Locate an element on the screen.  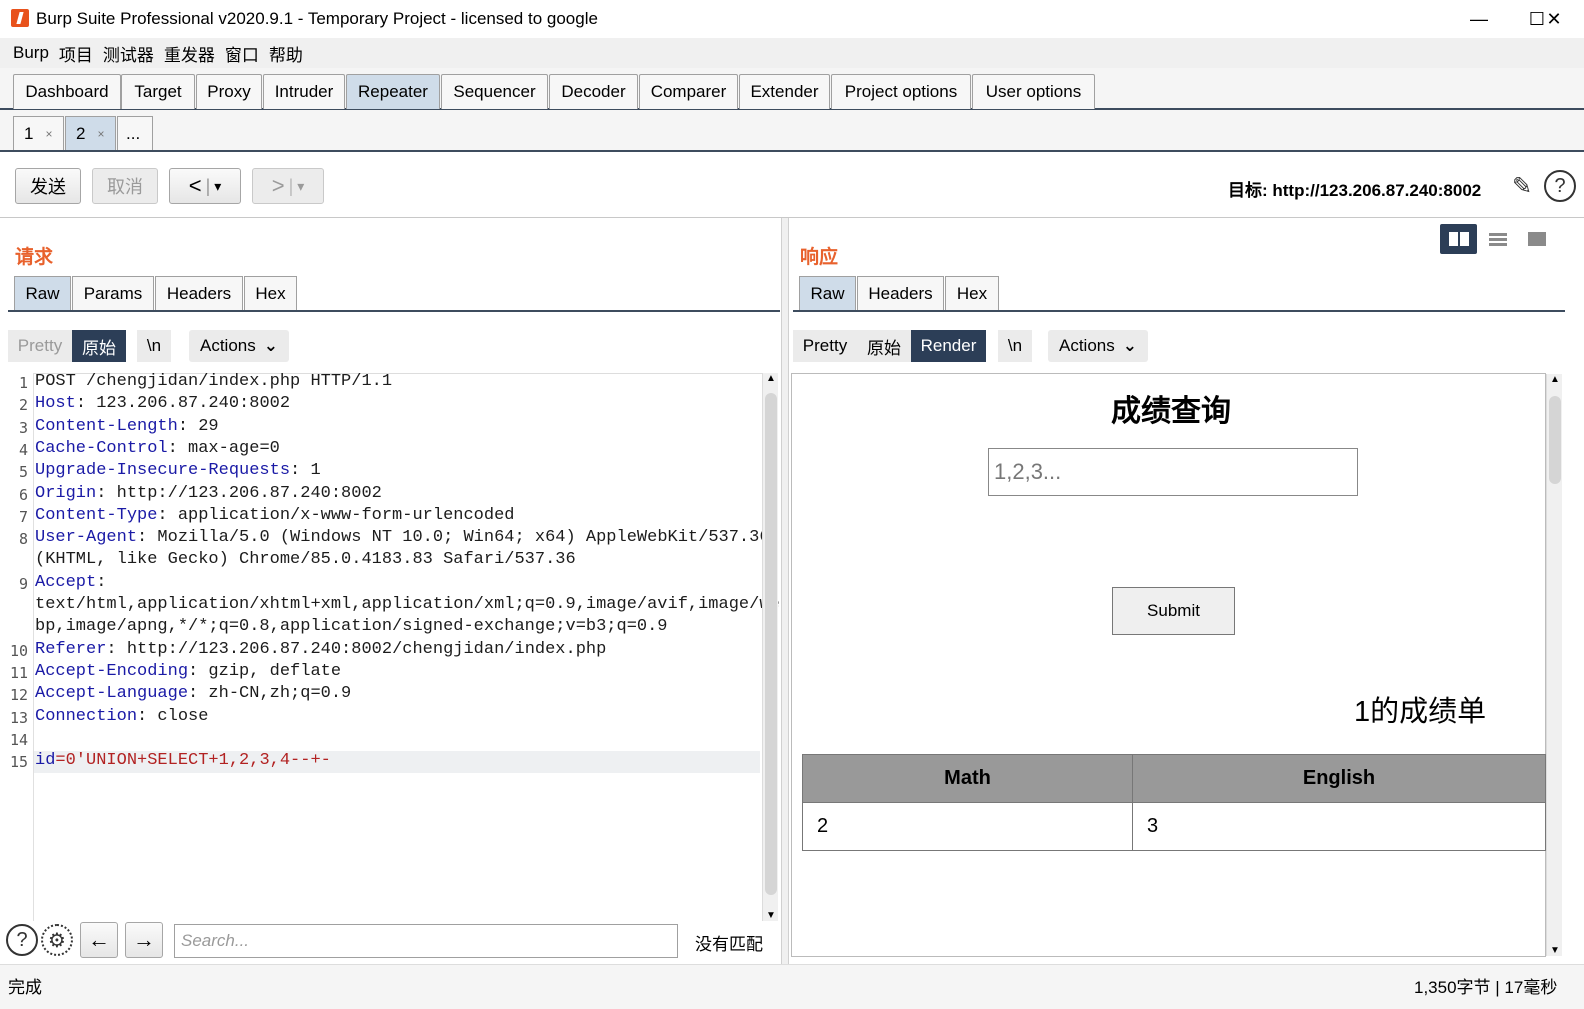
status-text: 完成 is located at coordinates (25, 987).